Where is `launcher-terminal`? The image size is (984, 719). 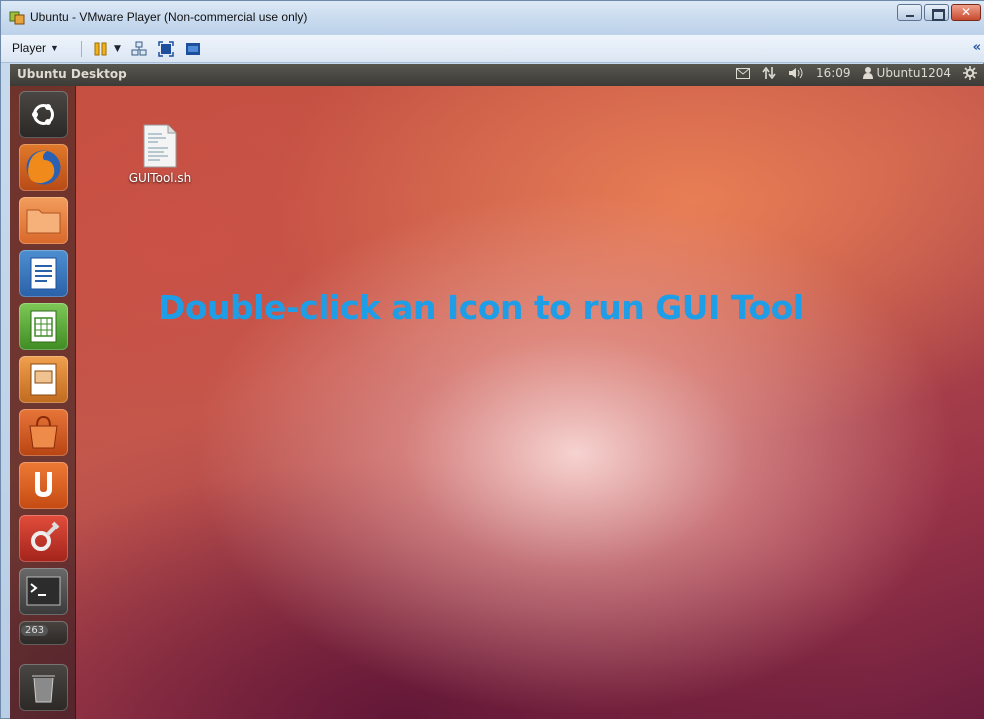 launcher-terminal is located at coordinates (43, 591).